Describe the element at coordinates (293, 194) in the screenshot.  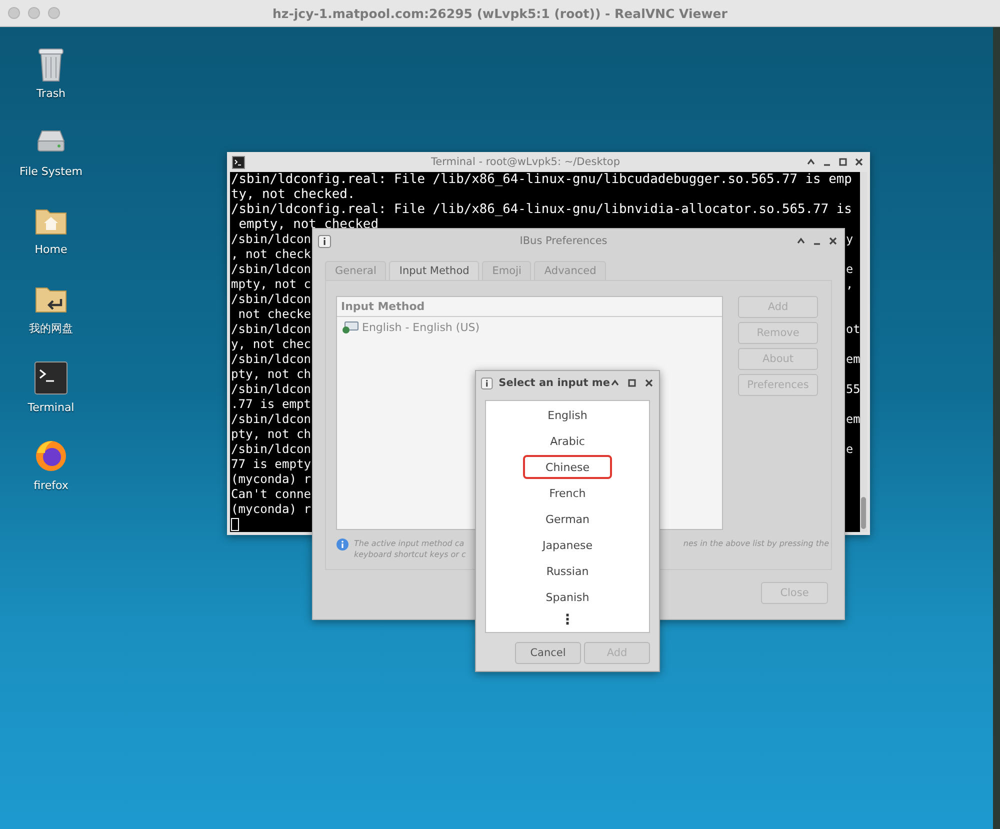
I see `terminal-line: ty, not checked.` at that location.